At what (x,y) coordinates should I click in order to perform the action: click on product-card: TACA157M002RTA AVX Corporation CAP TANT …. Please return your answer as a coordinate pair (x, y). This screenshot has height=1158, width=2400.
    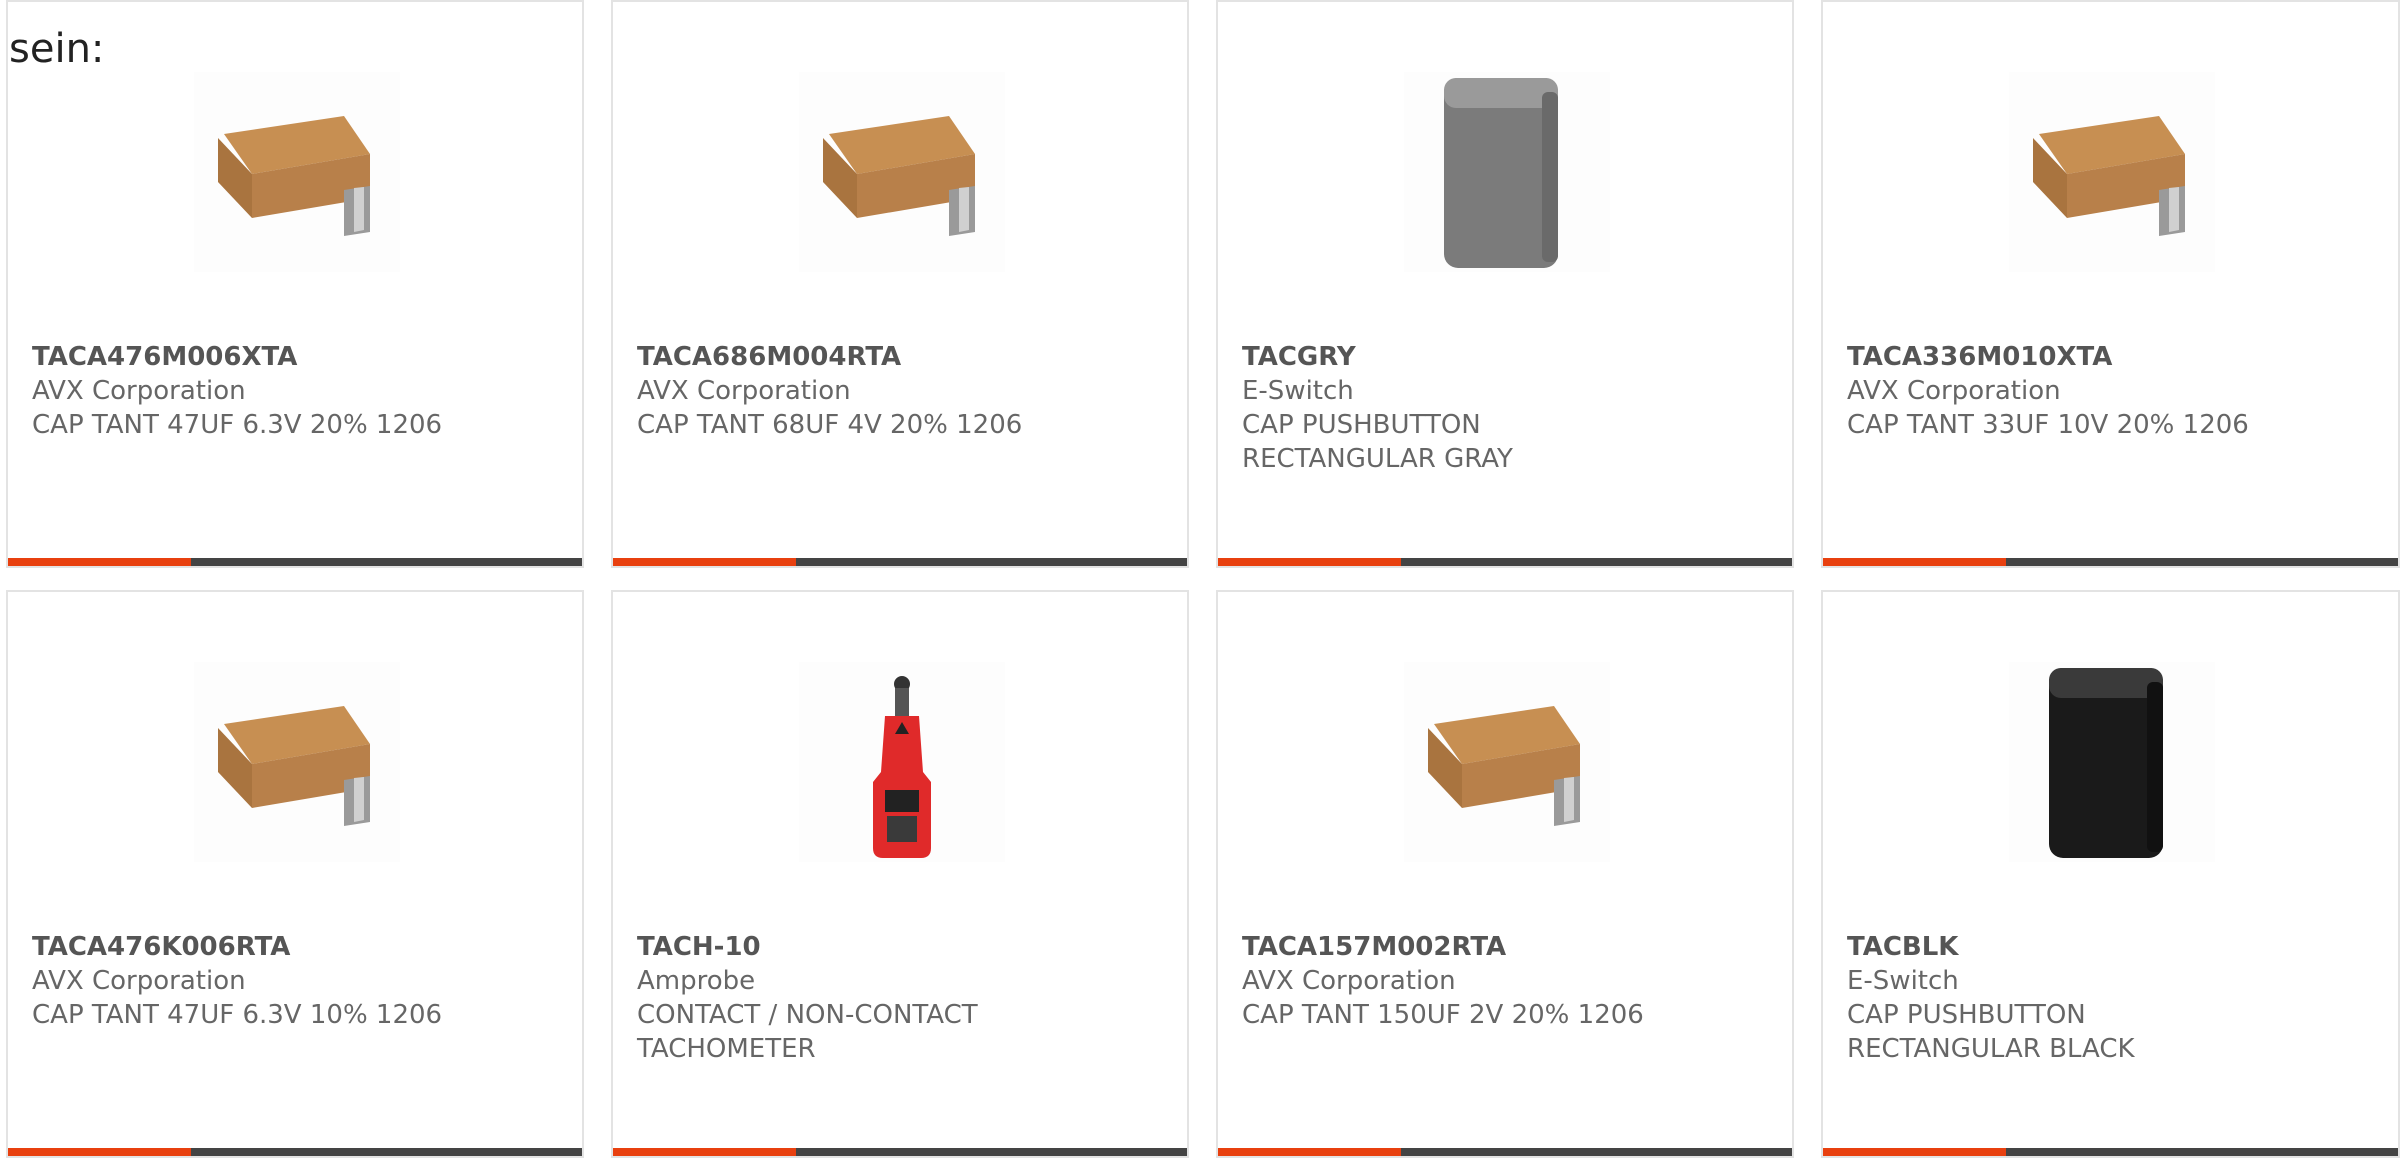
    Looking at the image, I should click on (1505, 874).